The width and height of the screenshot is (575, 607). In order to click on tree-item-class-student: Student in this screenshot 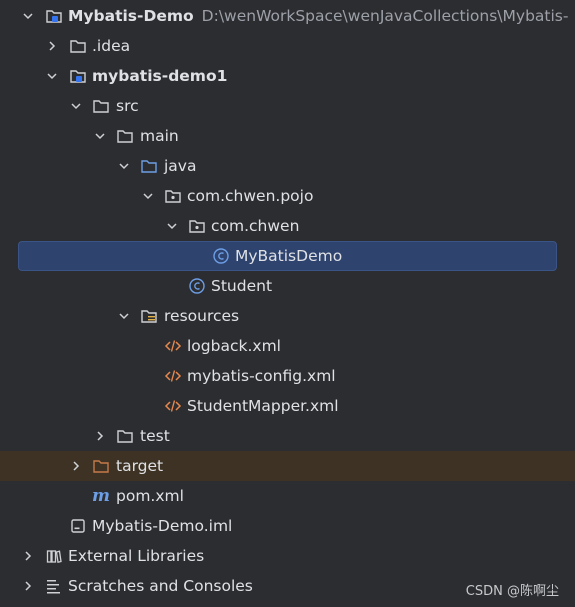, I will do `click(287, 286)`.